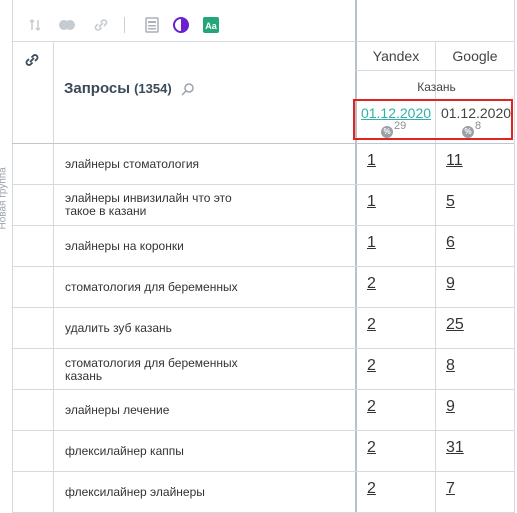 The image size is (517, 513). Describe the element at coordinates (475, 56) in the screenshot. I see `engine-google: Google` at that location.